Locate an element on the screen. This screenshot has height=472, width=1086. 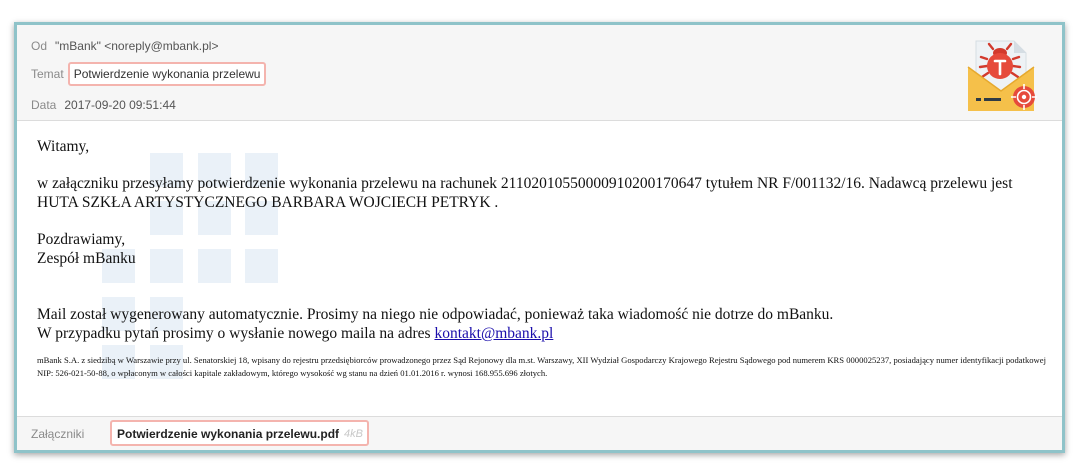
from-label: Od is located at coordinates (39, 46).